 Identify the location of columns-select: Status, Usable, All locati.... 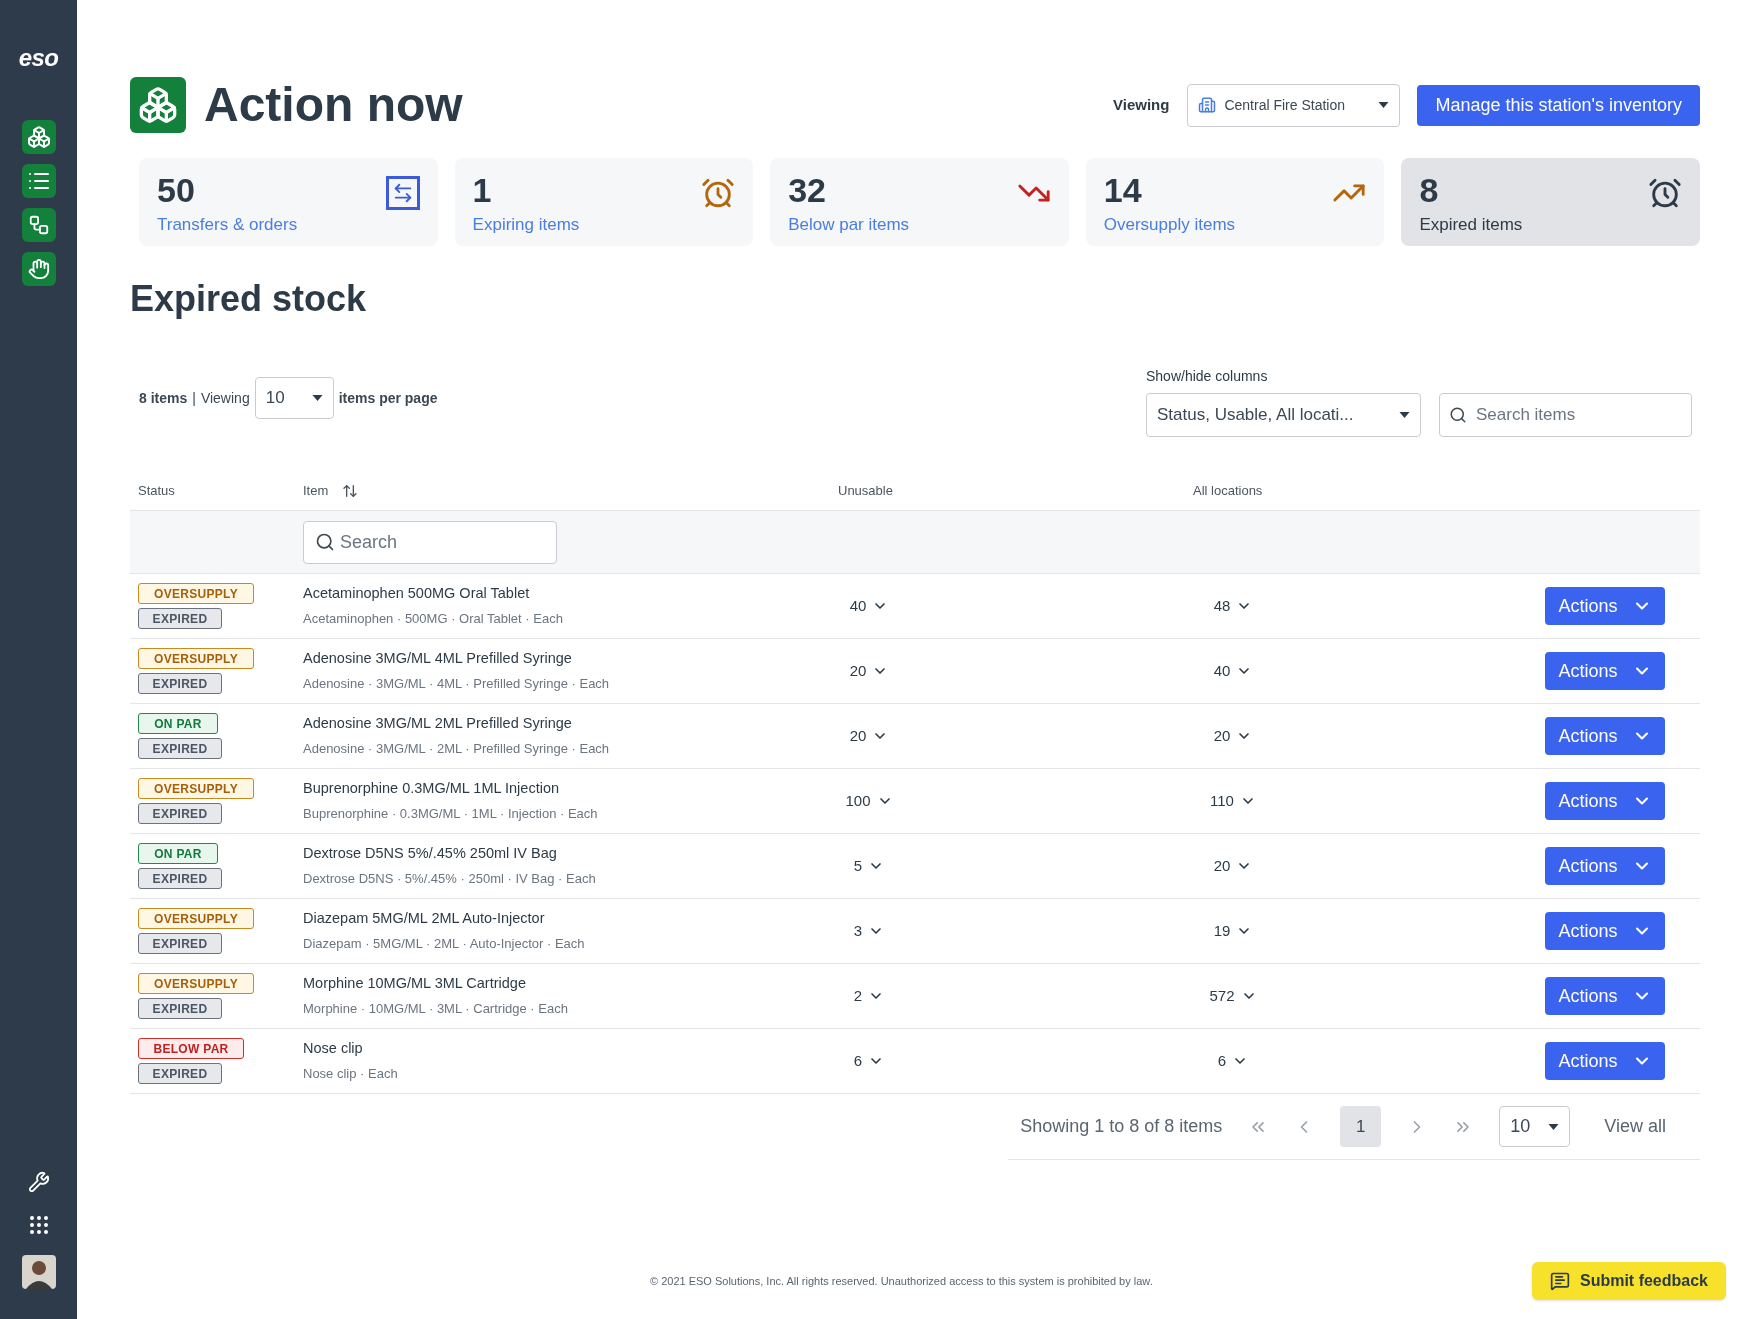
(1283, 415).